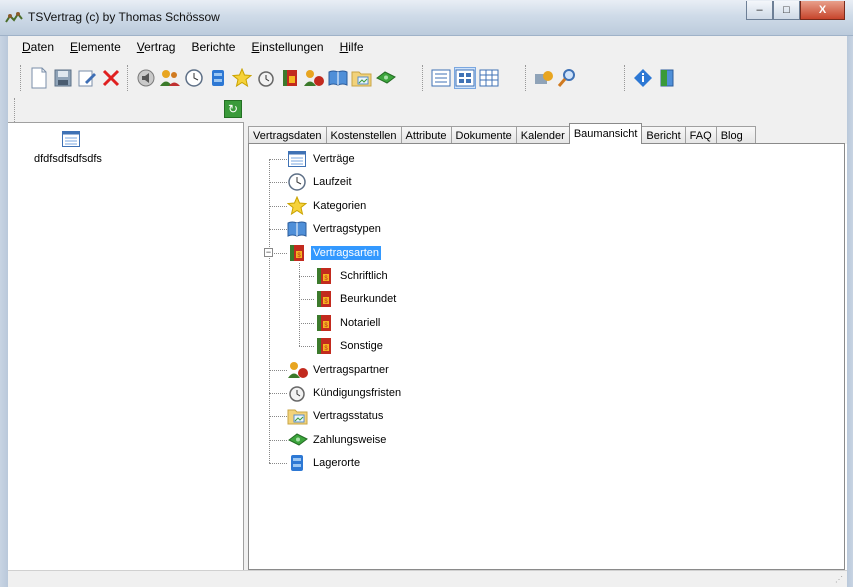 This screenshot has width=853, height=587. What do you see at coordinates (68, 159) in the screenshot?
I see `contract-item-label: dfdfsdfsdfsdfs` at bounding box center [68, 159].